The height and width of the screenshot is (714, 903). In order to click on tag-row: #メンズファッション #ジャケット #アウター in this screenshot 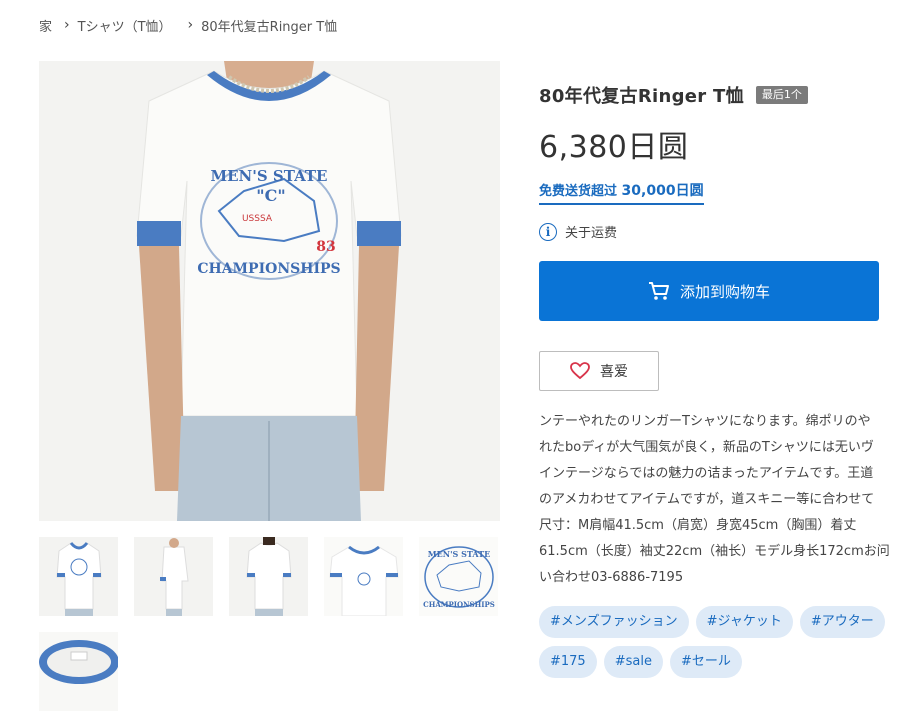, I will do `click(721, 622)`.